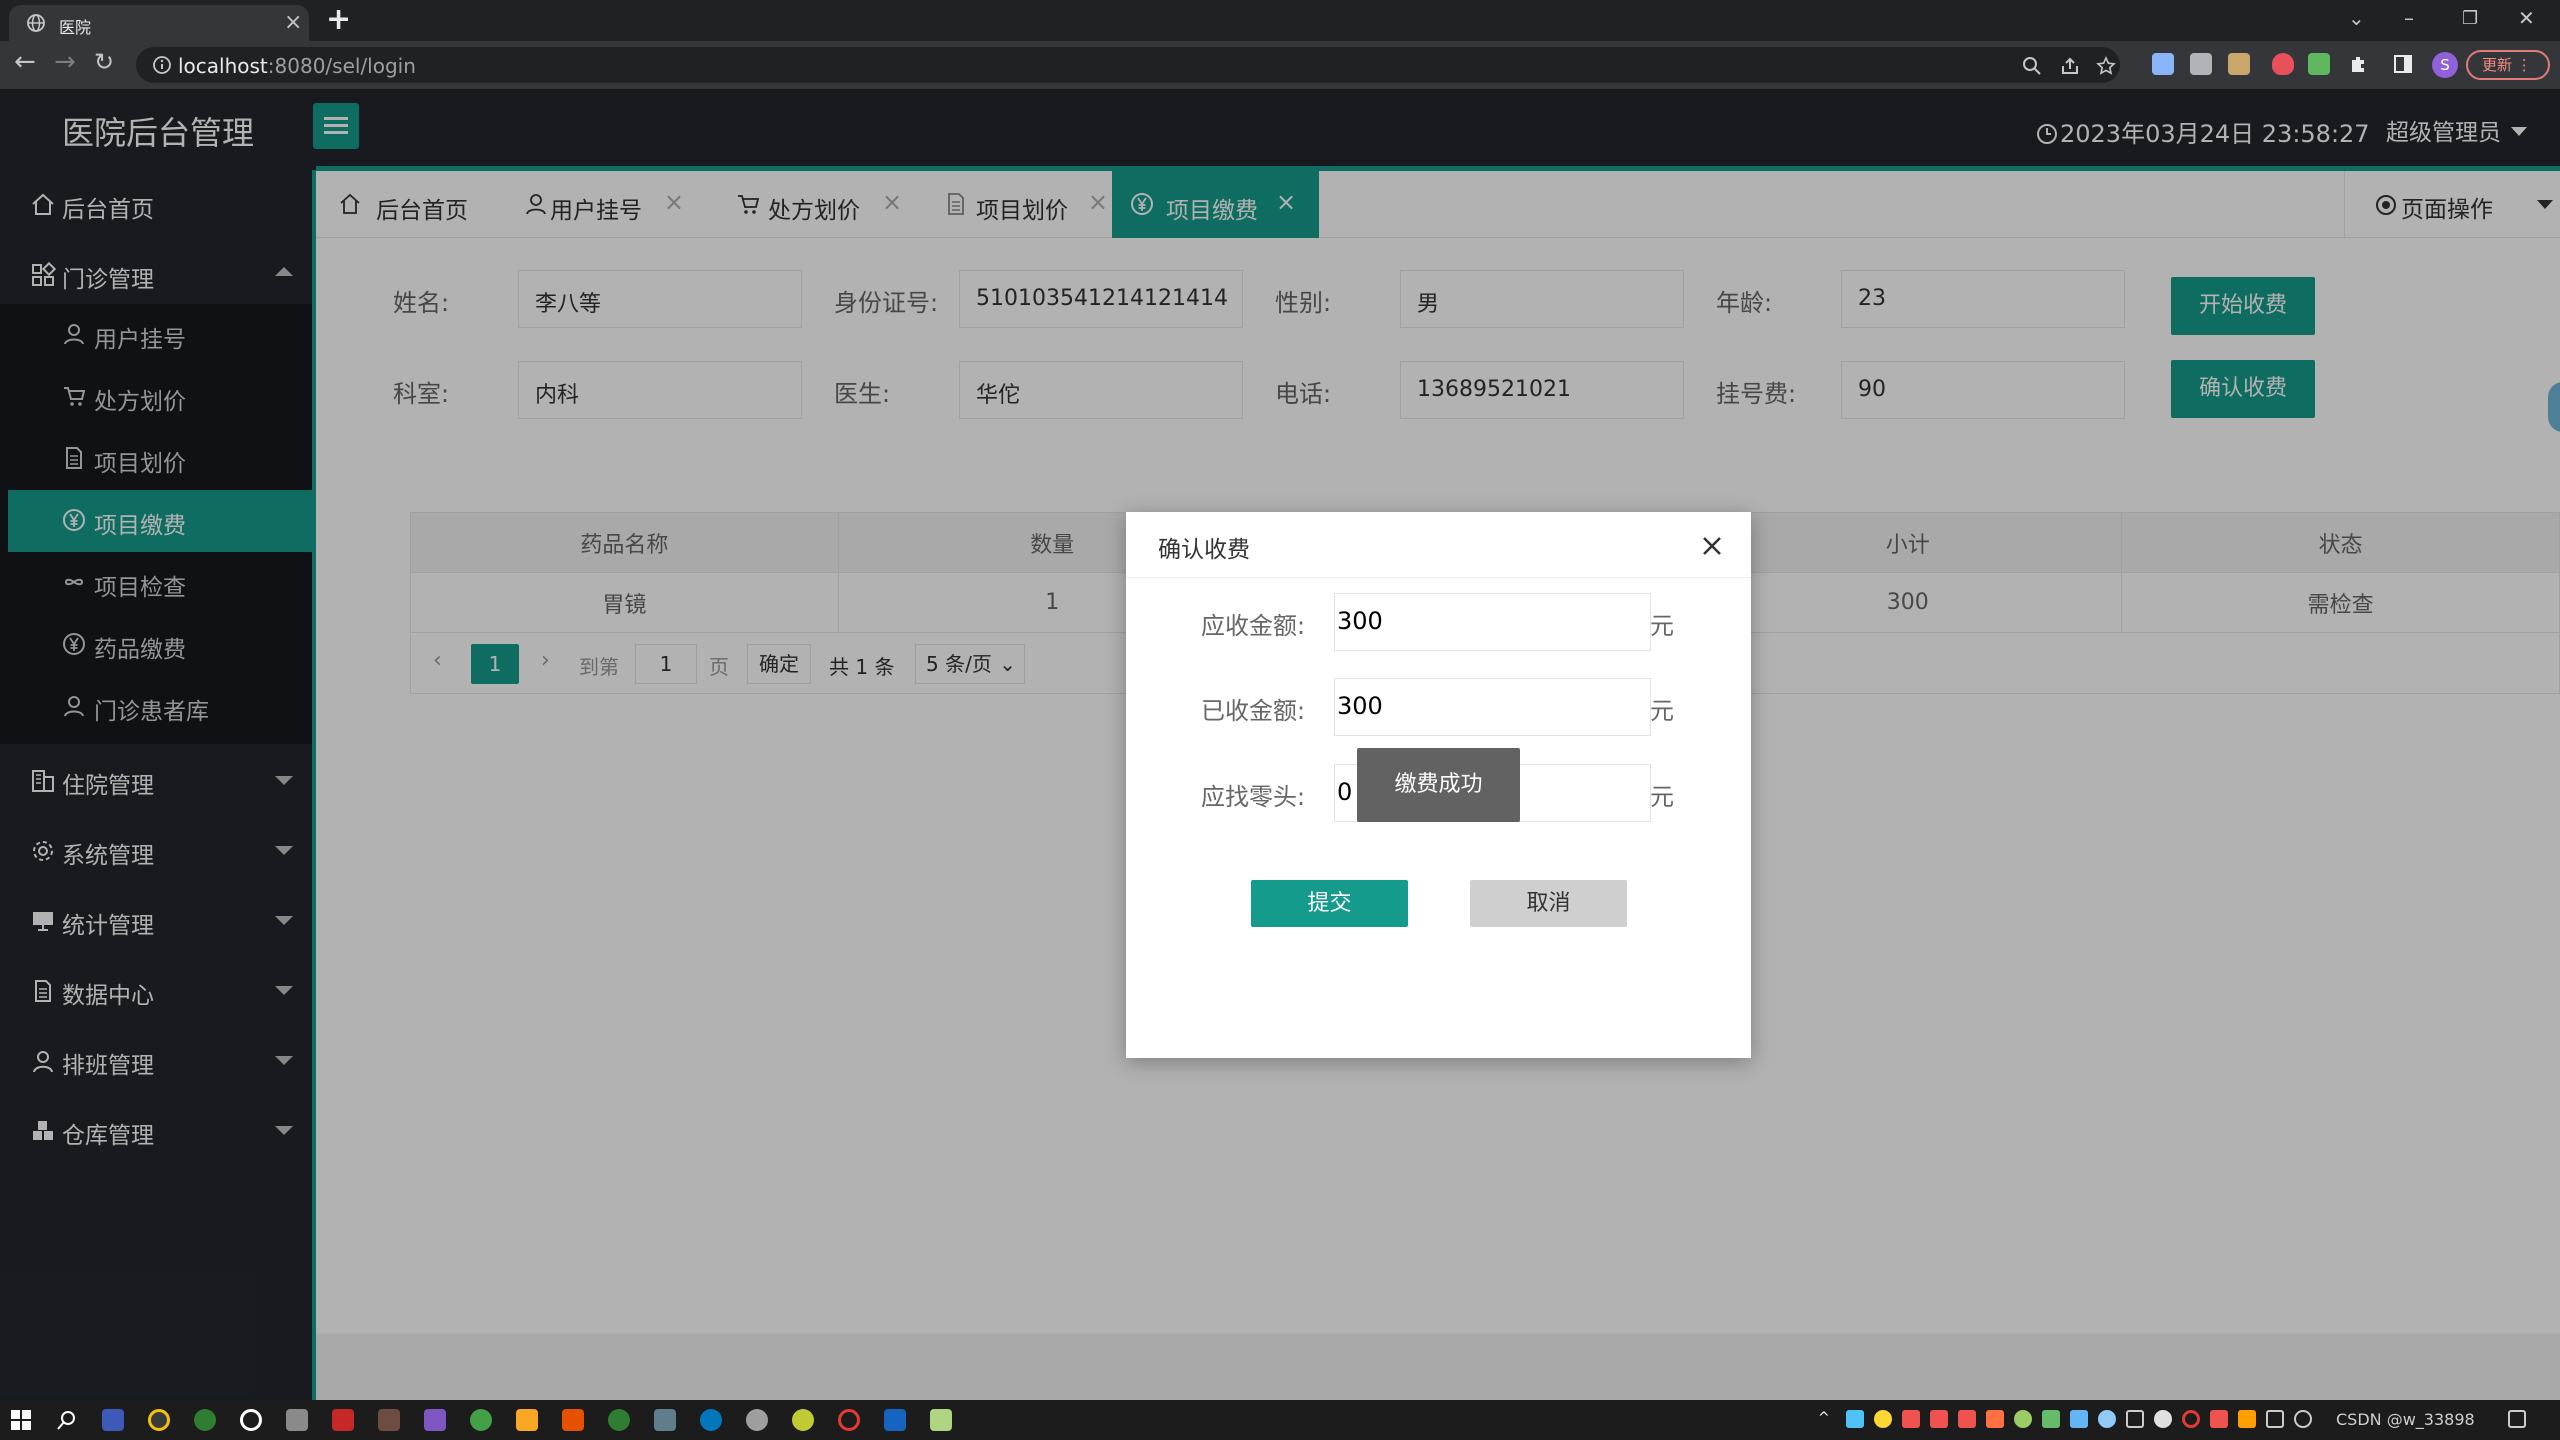 The height and width of the screenshot is (1440, 2560). Describe the element at coordinates (1128, 65) in the screenshot. I see `address-bar: localhost:8080/sel/login` at that location.